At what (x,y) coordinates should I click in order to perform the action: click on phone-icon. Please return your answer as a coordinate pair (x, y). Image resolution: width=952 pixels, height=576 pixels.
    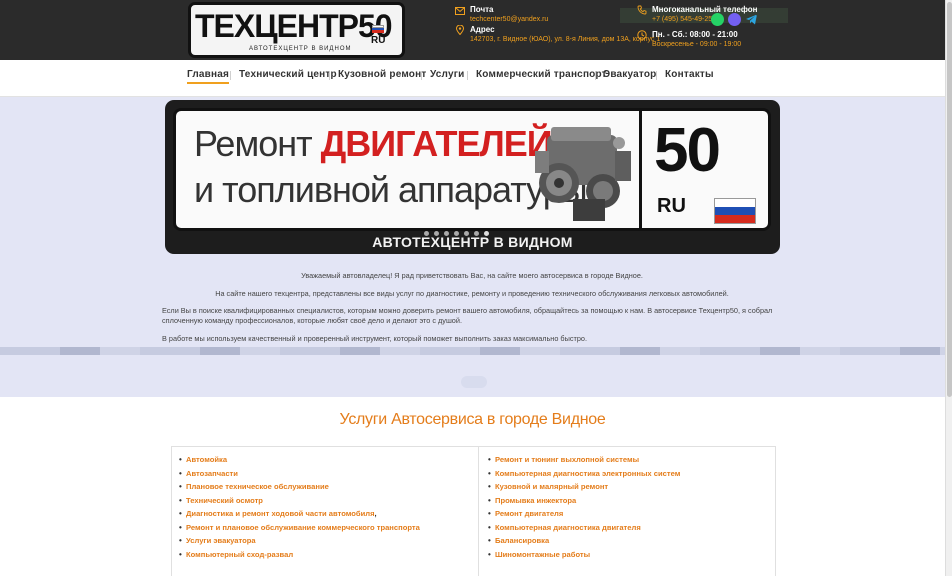
    Looking at the image, I should click on (642, 10).